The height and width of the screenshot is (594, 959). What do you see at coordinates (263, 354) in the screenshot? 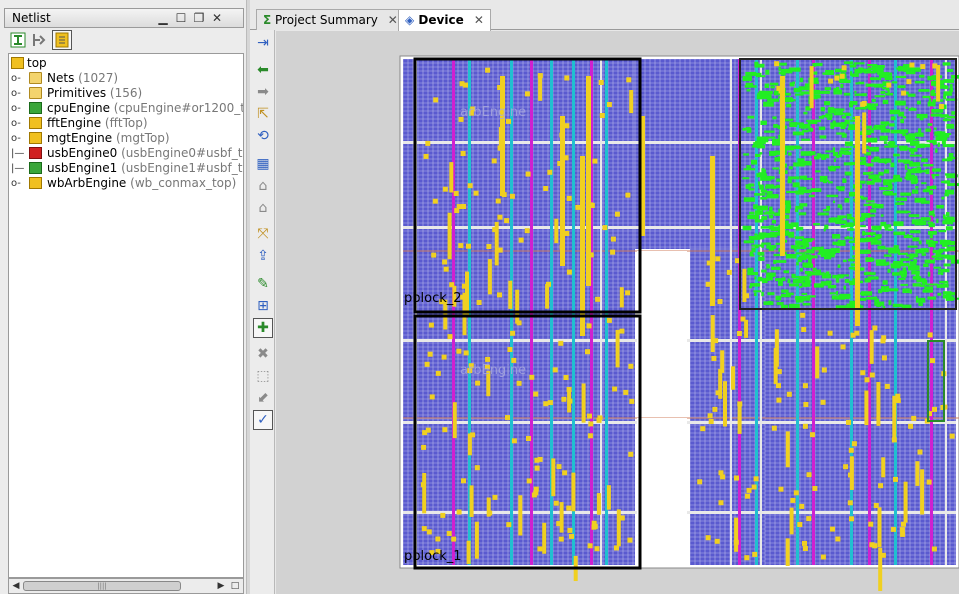
I see `pin-button: ✖` at bounding box center [263, 354].